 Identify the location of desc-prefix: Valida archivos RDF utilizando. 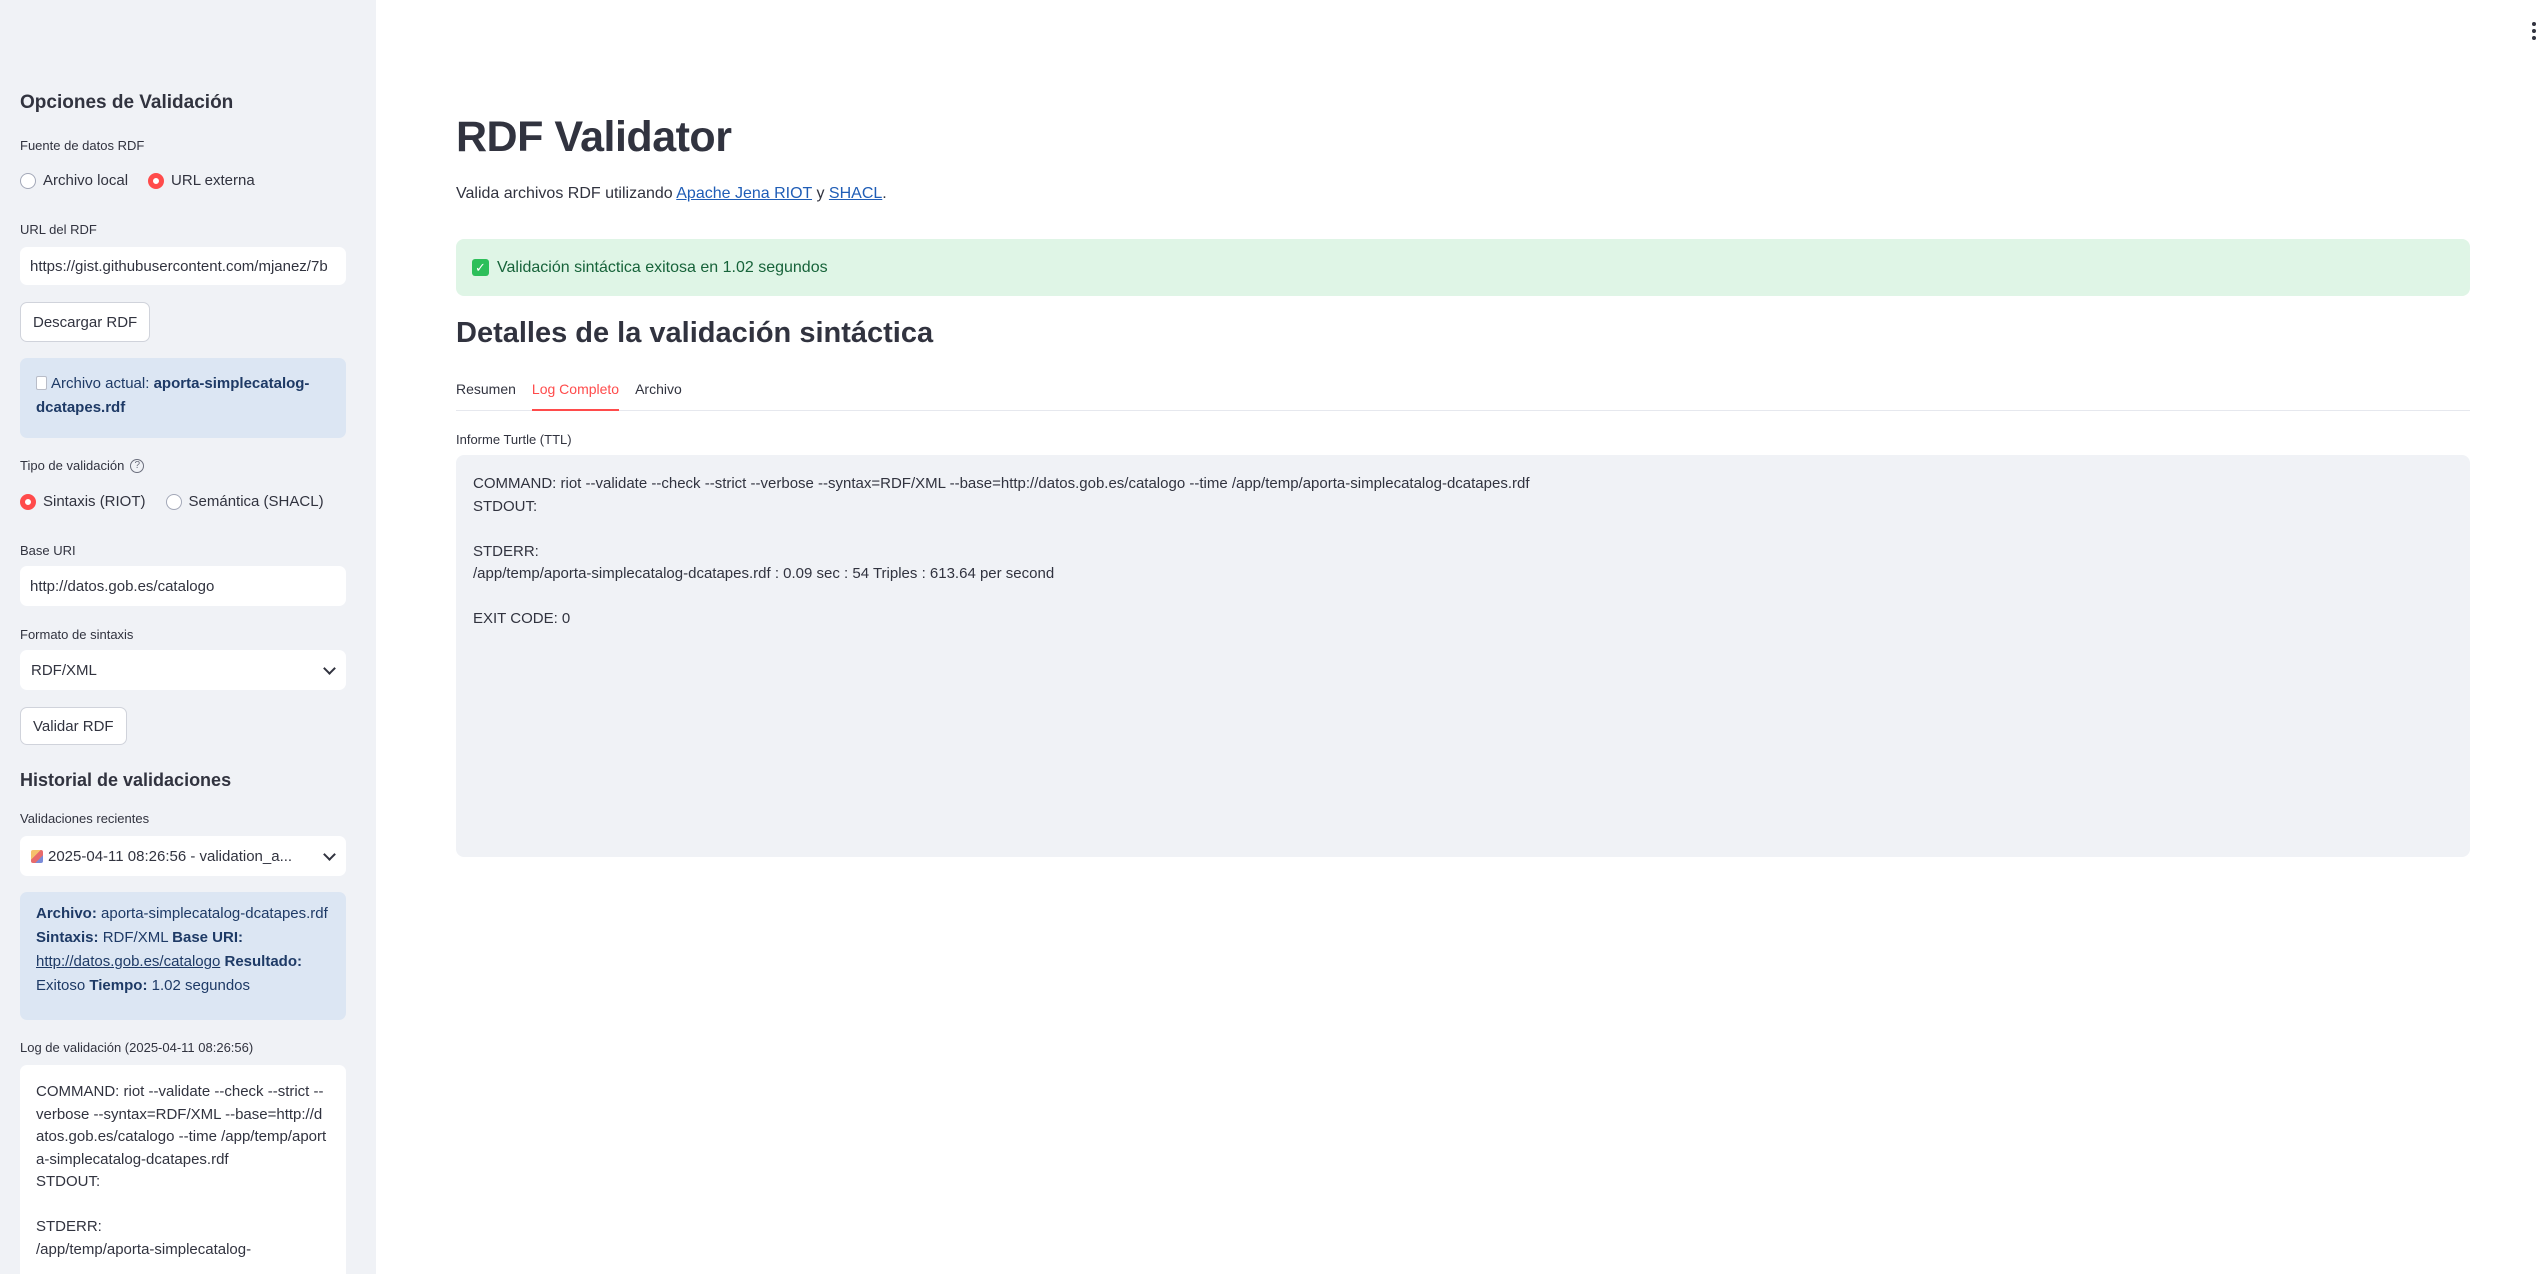
(566, 193).